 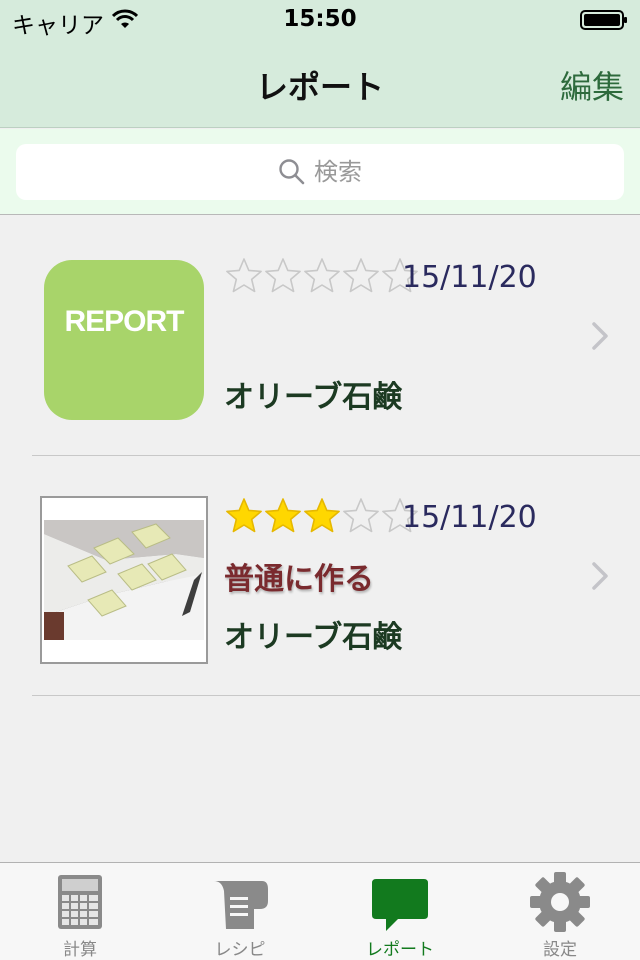 I want to click on search-input: 検索, so click(x=320, y=172).